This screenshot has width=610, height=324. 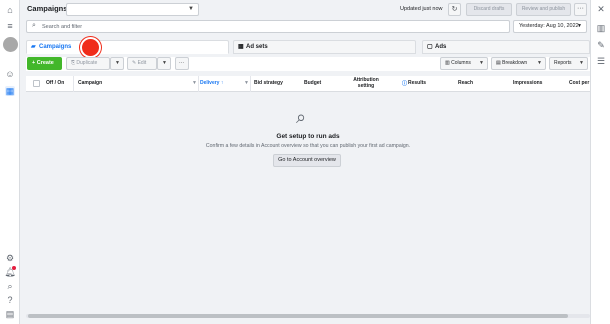 What do you see at coordinates (601, 61) in the screenshot?
I see `sliders-icon: ☰` at bounding box center [601, 61].